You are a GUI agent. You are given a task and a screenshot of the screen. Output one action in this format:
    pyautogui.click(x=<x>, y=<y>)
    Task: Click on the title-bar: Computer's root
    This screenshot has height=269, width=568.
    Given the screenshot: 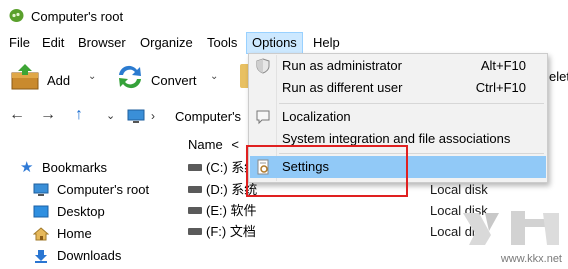 What is the action you would take?
    pyautogui.click(x=284, y=16)
    